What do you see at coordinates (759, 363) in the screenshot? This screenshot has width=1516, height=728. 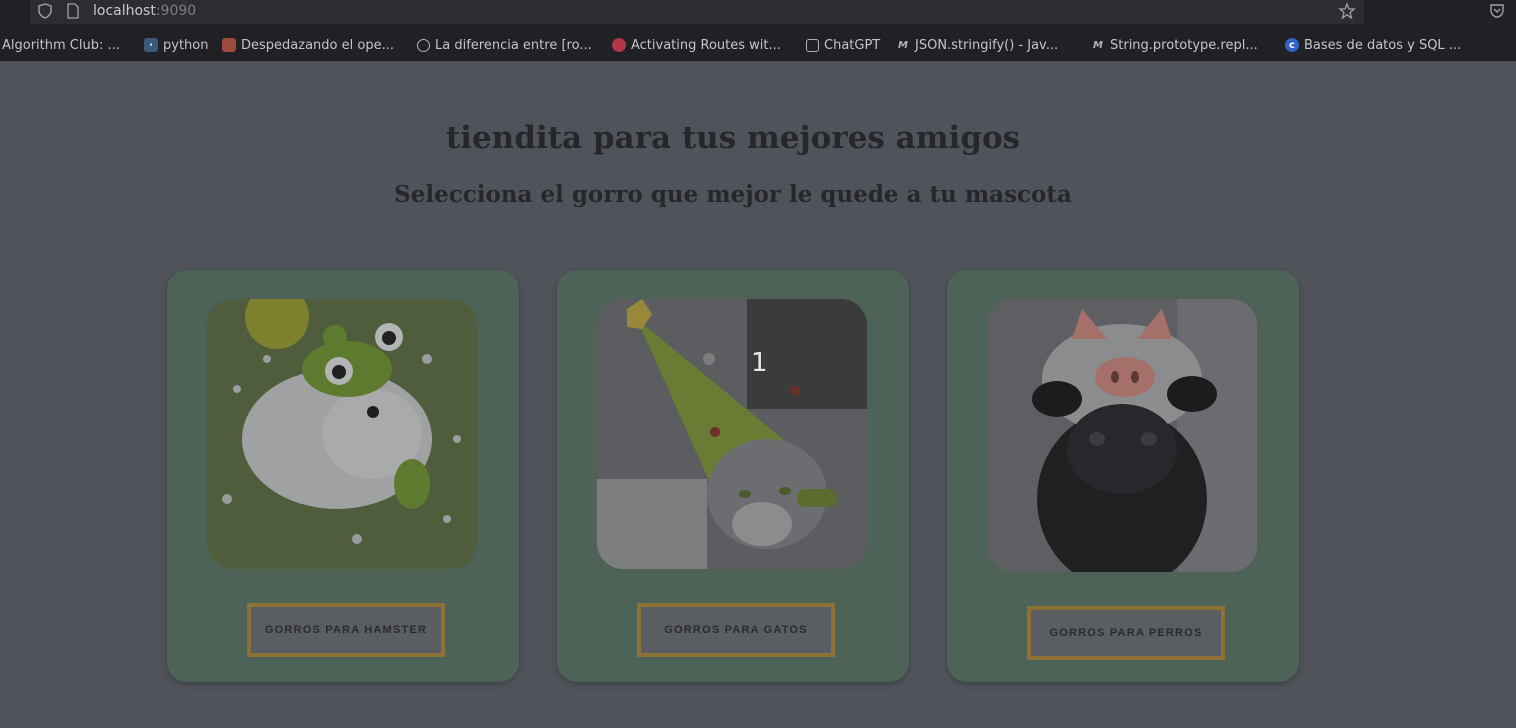 I see `overlay-counter: 1` at bounding box center [759, 363].